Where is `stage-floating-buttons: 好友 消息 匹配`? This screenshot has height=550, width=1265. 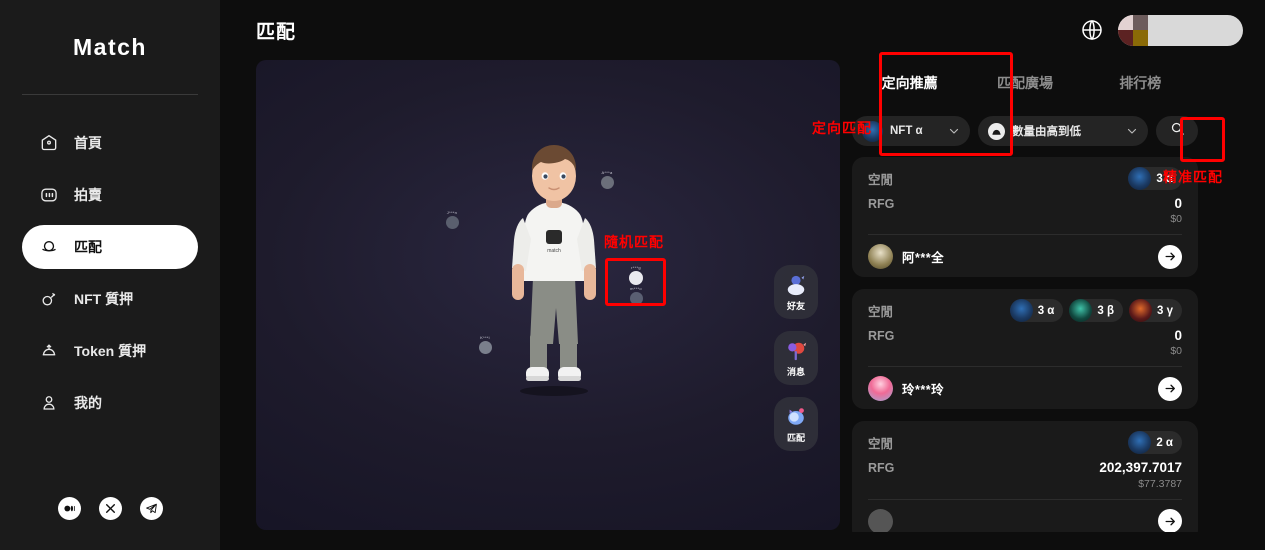 stage-floating-buttons: 好友 消息 匹配 is located at coordinates (796, 358).